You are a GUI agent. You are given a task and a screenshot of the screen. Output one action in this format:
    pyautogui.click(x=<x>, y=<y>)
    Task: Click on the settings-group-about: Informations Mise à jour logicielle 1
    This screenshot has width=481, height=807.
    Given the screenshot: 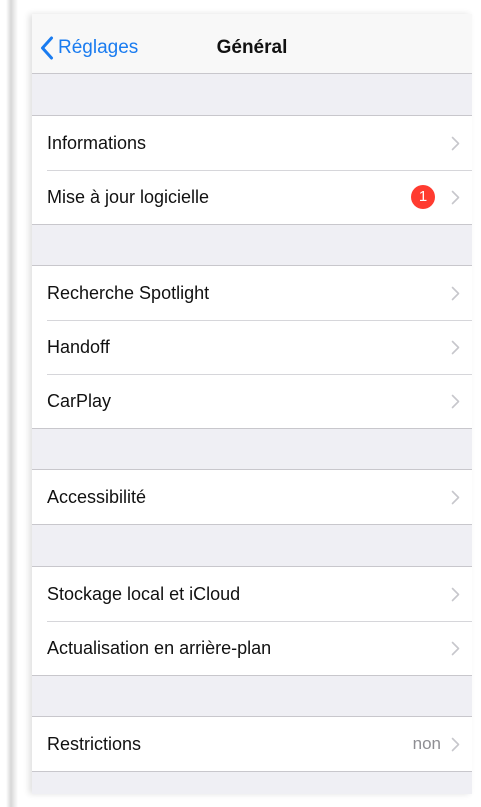 What is the action you would take?
    pyautogui.click(x=252, y=170)
    